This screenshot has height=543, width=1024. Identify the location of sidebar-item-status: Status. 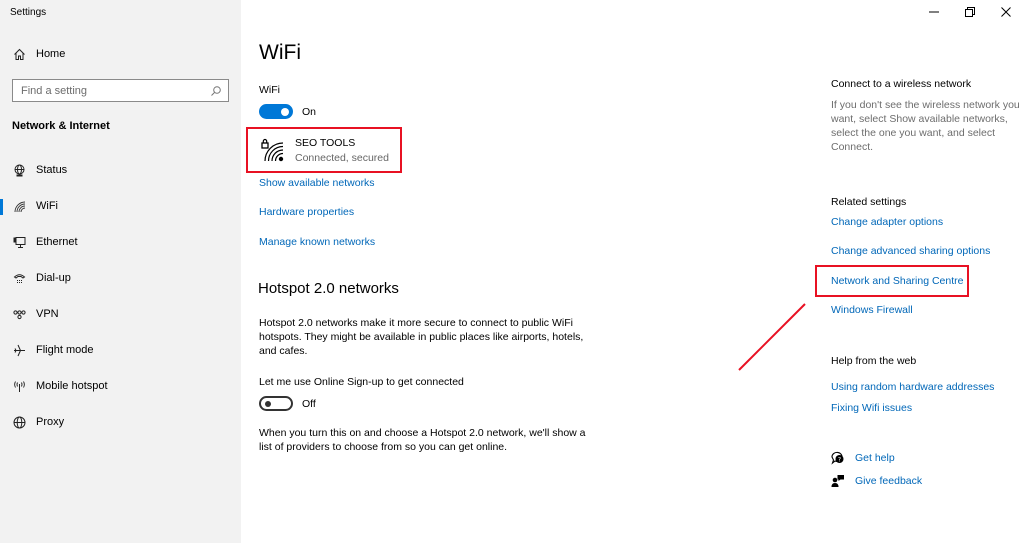
(120, 170).